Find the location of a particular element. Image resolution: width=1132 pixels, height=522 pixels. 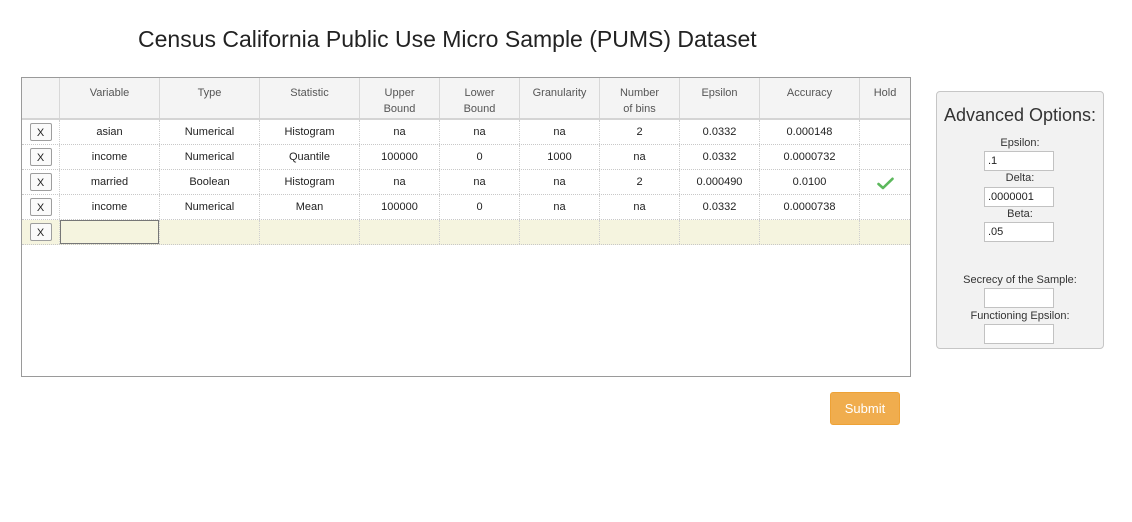

variable-cell: married is located at coordinates (110, 182).